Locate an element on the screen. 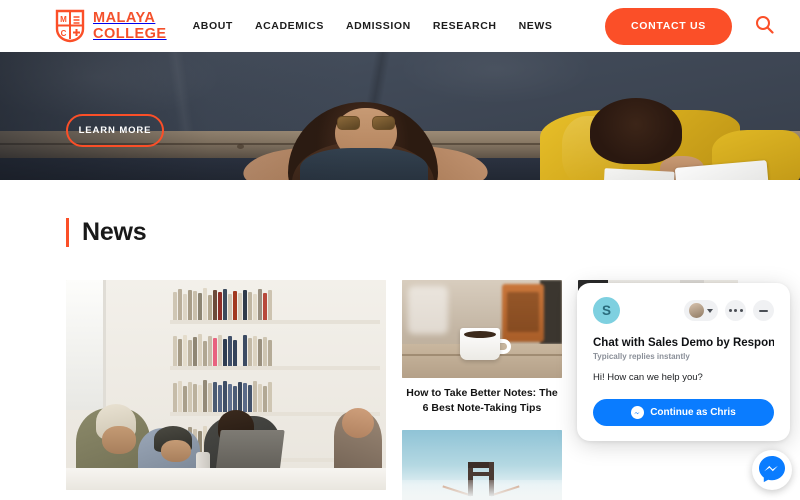 This screenshot has width=800, height=500. chat-widget-header: S is located at coordinates (683, 310).